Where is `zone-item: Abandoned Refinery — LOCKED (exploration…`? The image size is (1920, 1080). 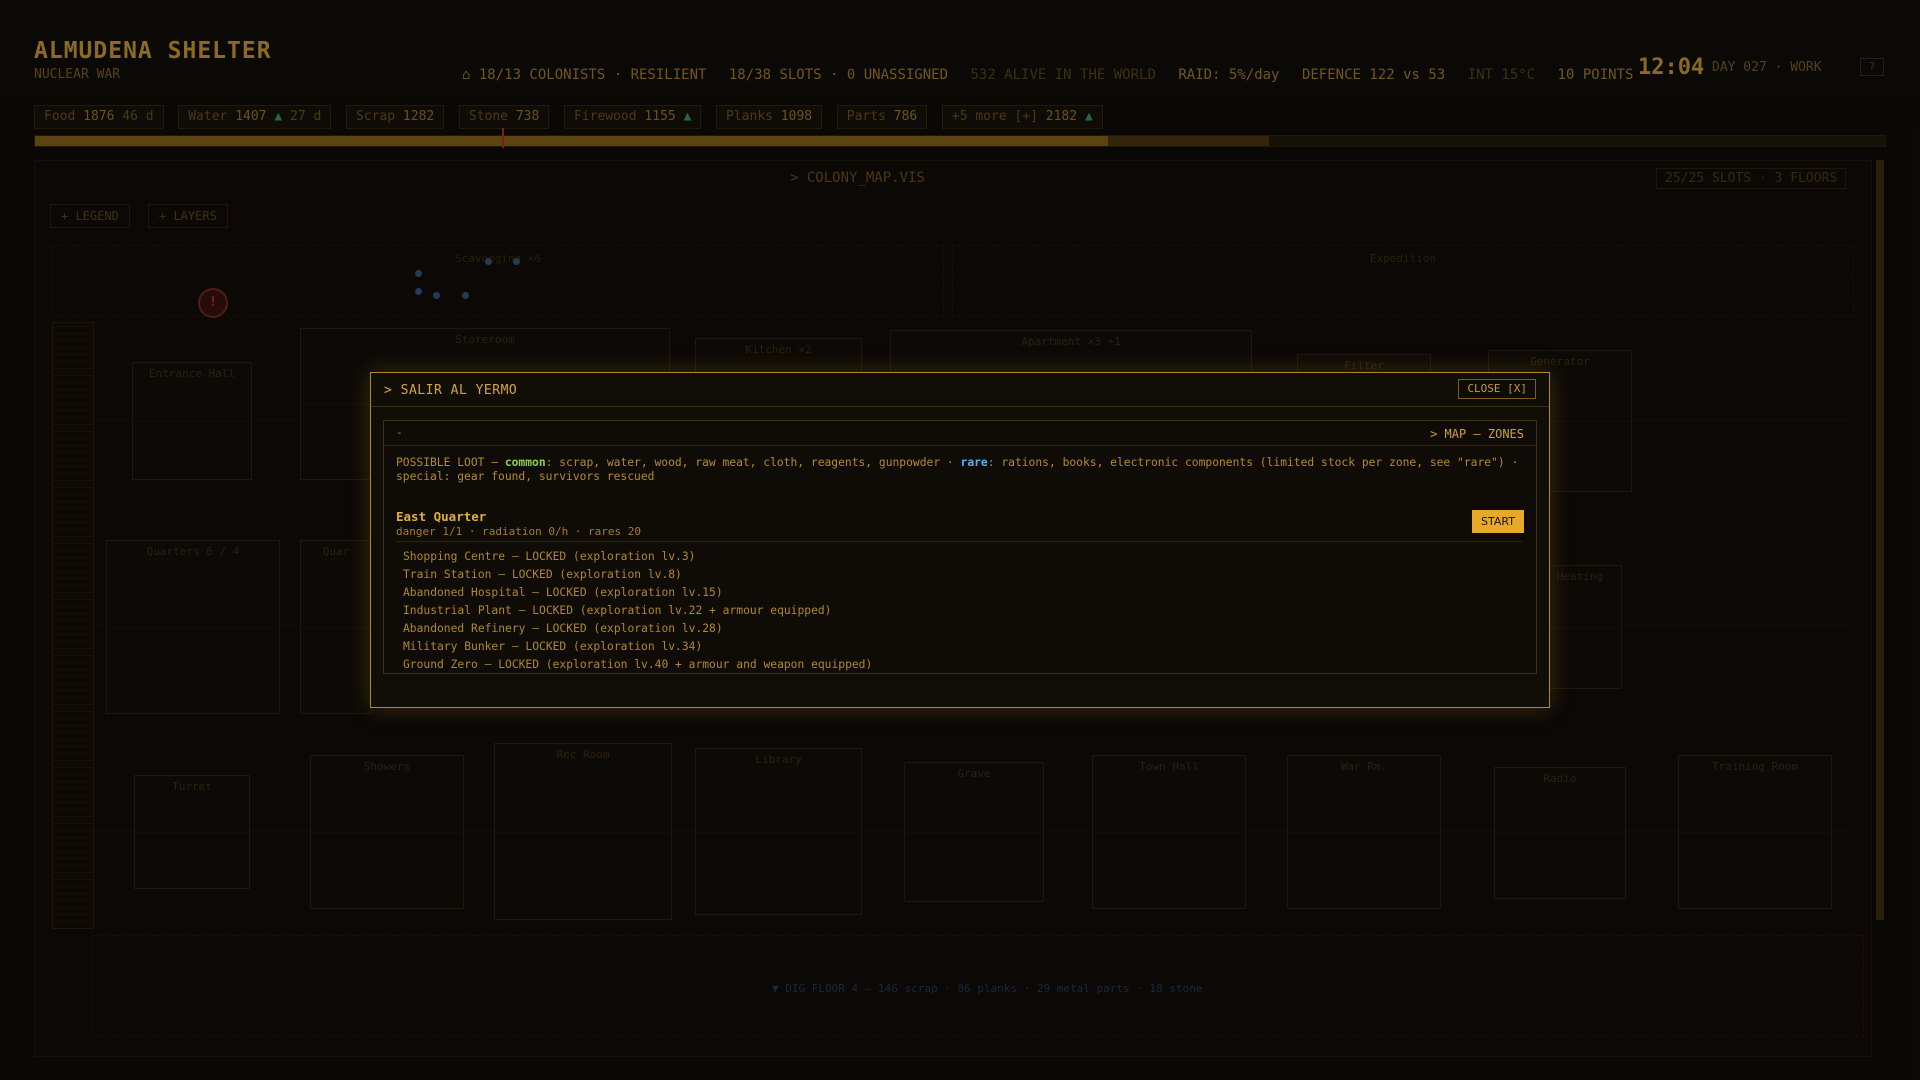
zone-item: Abandoned Refinery — LOCKED (exploration… is located at coordinates (637, 629).